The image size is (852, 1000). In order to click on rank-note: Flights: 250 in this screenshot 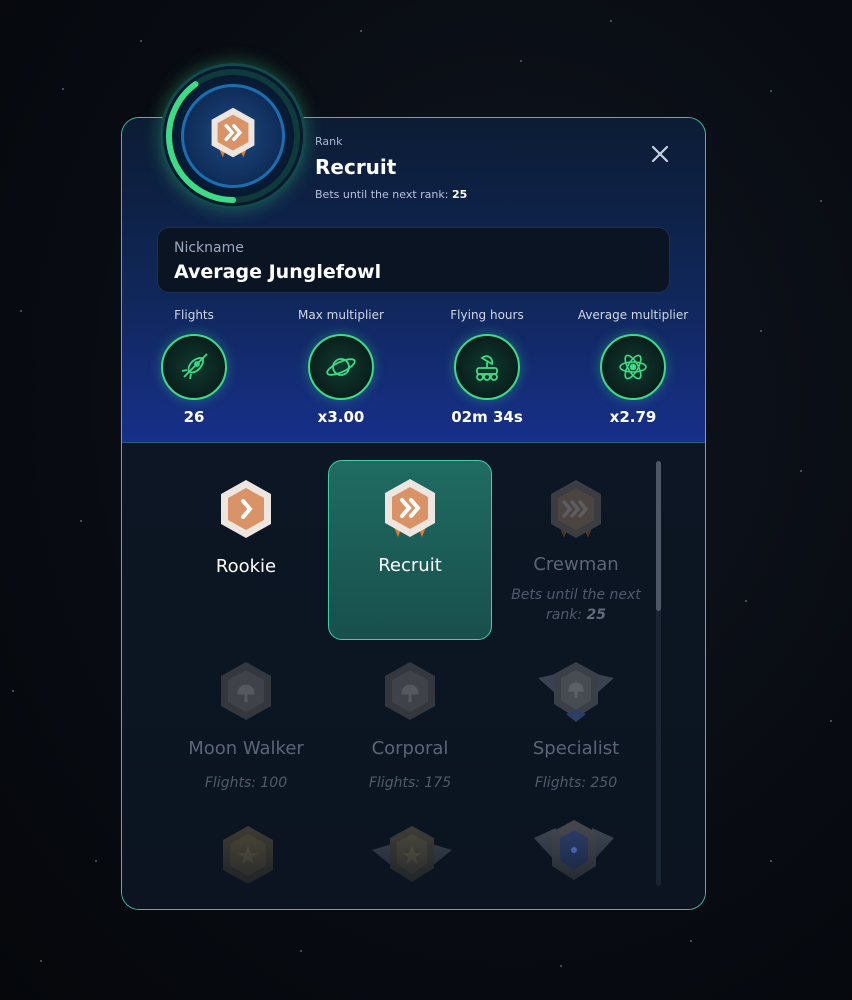, I will do `click(576, 783)`.